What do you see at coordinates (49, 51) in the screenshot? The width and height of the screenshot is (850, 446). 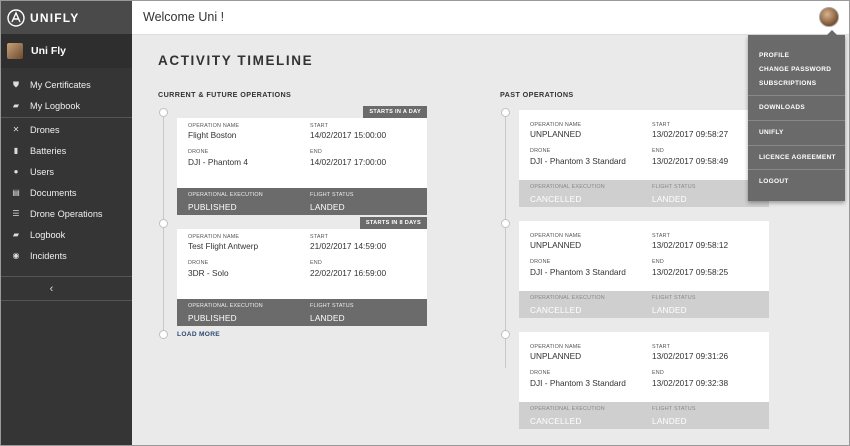 I see `user-name: Uni Fly` at bounding box center [49, 51].